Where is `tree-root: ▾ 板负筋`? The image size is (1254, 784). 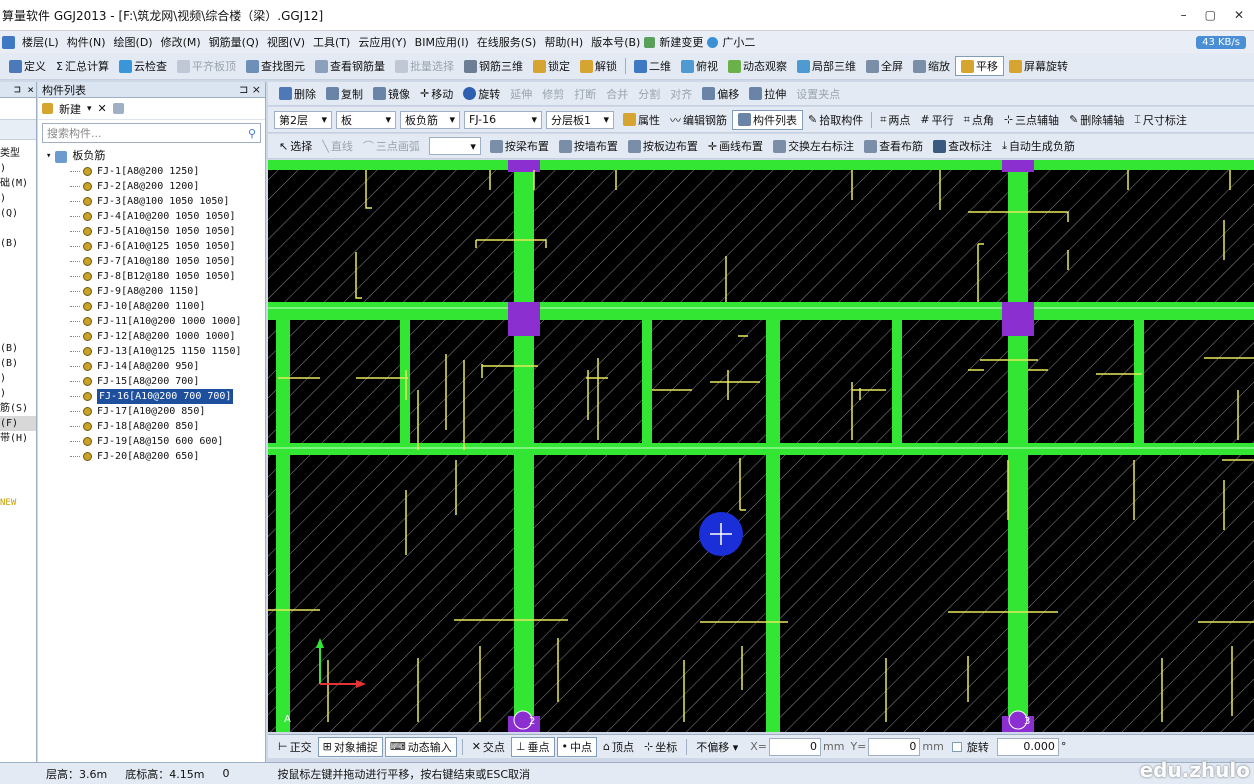
tree-root: ▾ 板负筋 is located at coordinates (151, 156).